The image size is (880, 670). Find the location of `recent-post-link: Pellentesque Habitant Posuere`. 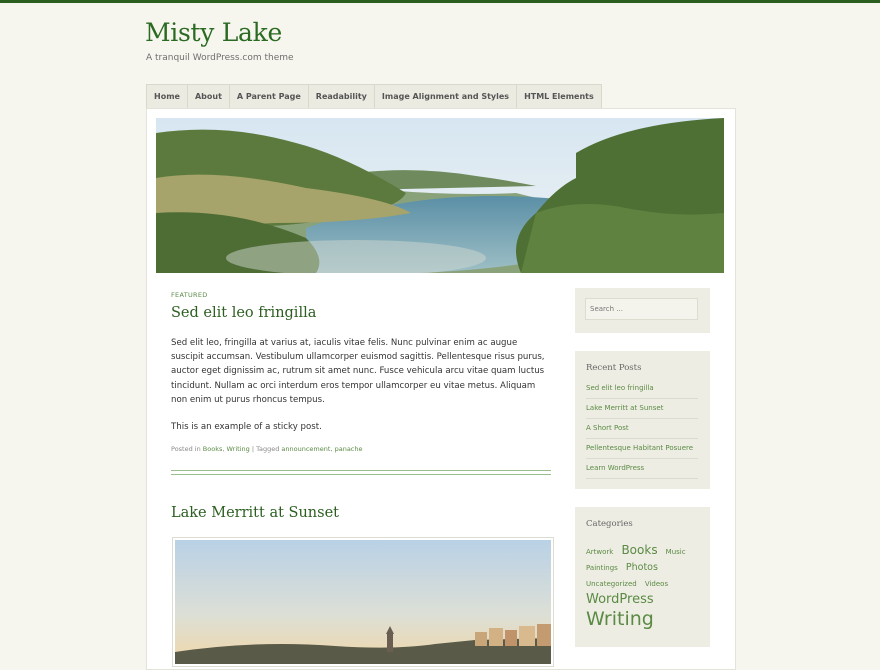

recent-post-link: Pellentesque Habitant Posuere is located at coordinates (642, 449).